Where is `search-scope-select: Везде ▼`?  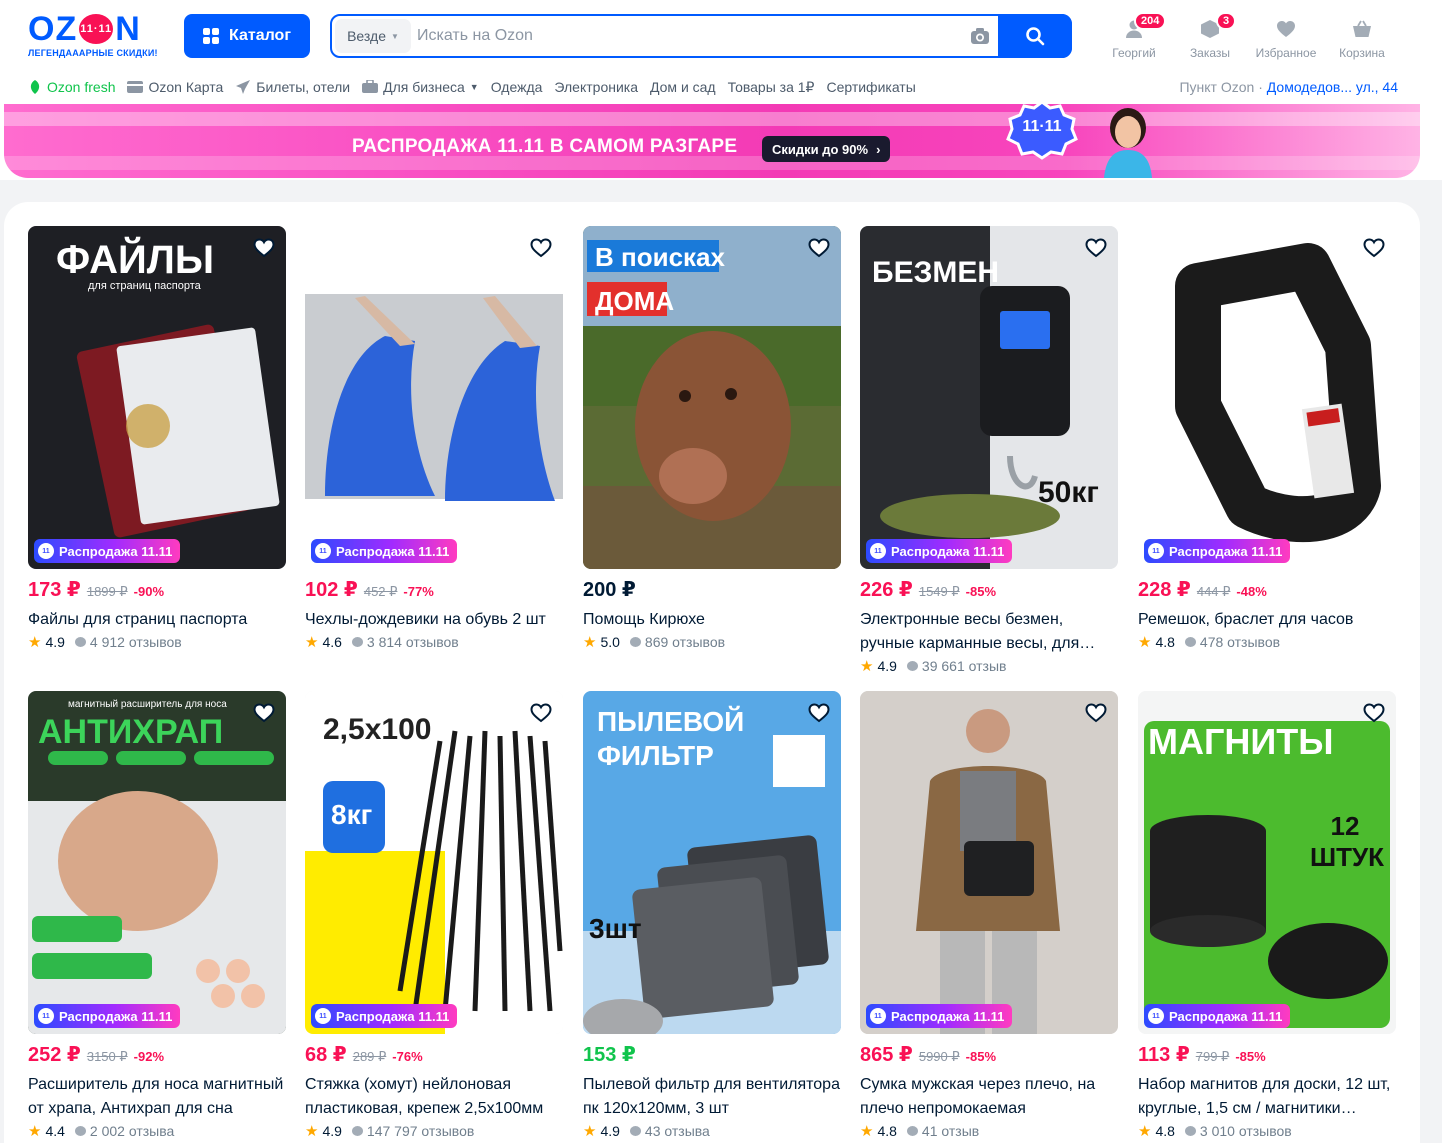
search-scope-select: Везде ▼ is located at coordinates (373, 36).